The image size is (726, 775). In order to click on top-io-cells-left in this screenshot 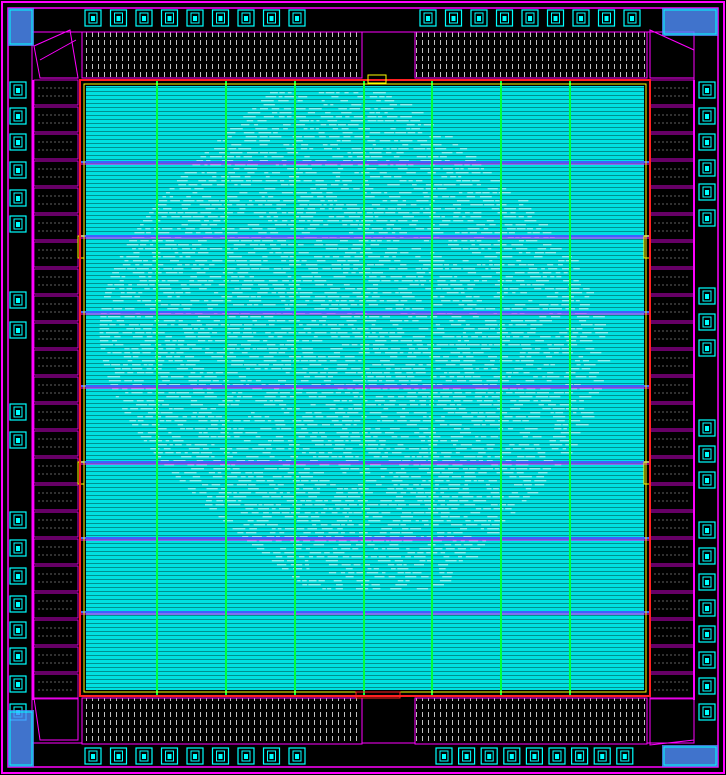, I will do `click(222, 55)`.